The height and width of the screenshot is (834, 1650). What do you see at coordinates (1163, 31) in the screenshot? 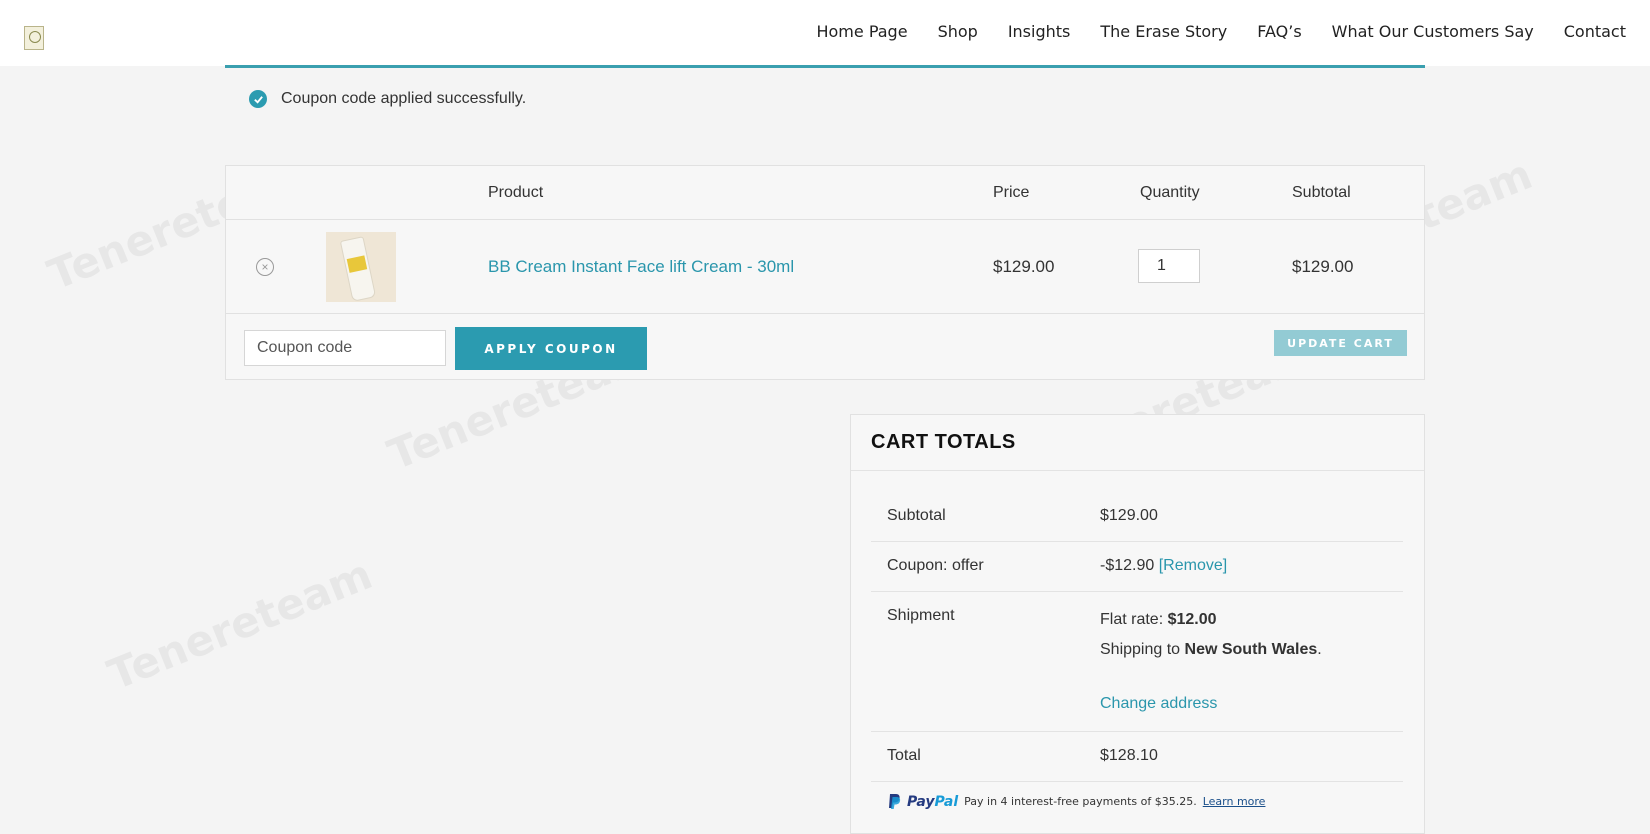
I see `nav-erase-story: The Erase Story` at bounding box center [1163, 31].